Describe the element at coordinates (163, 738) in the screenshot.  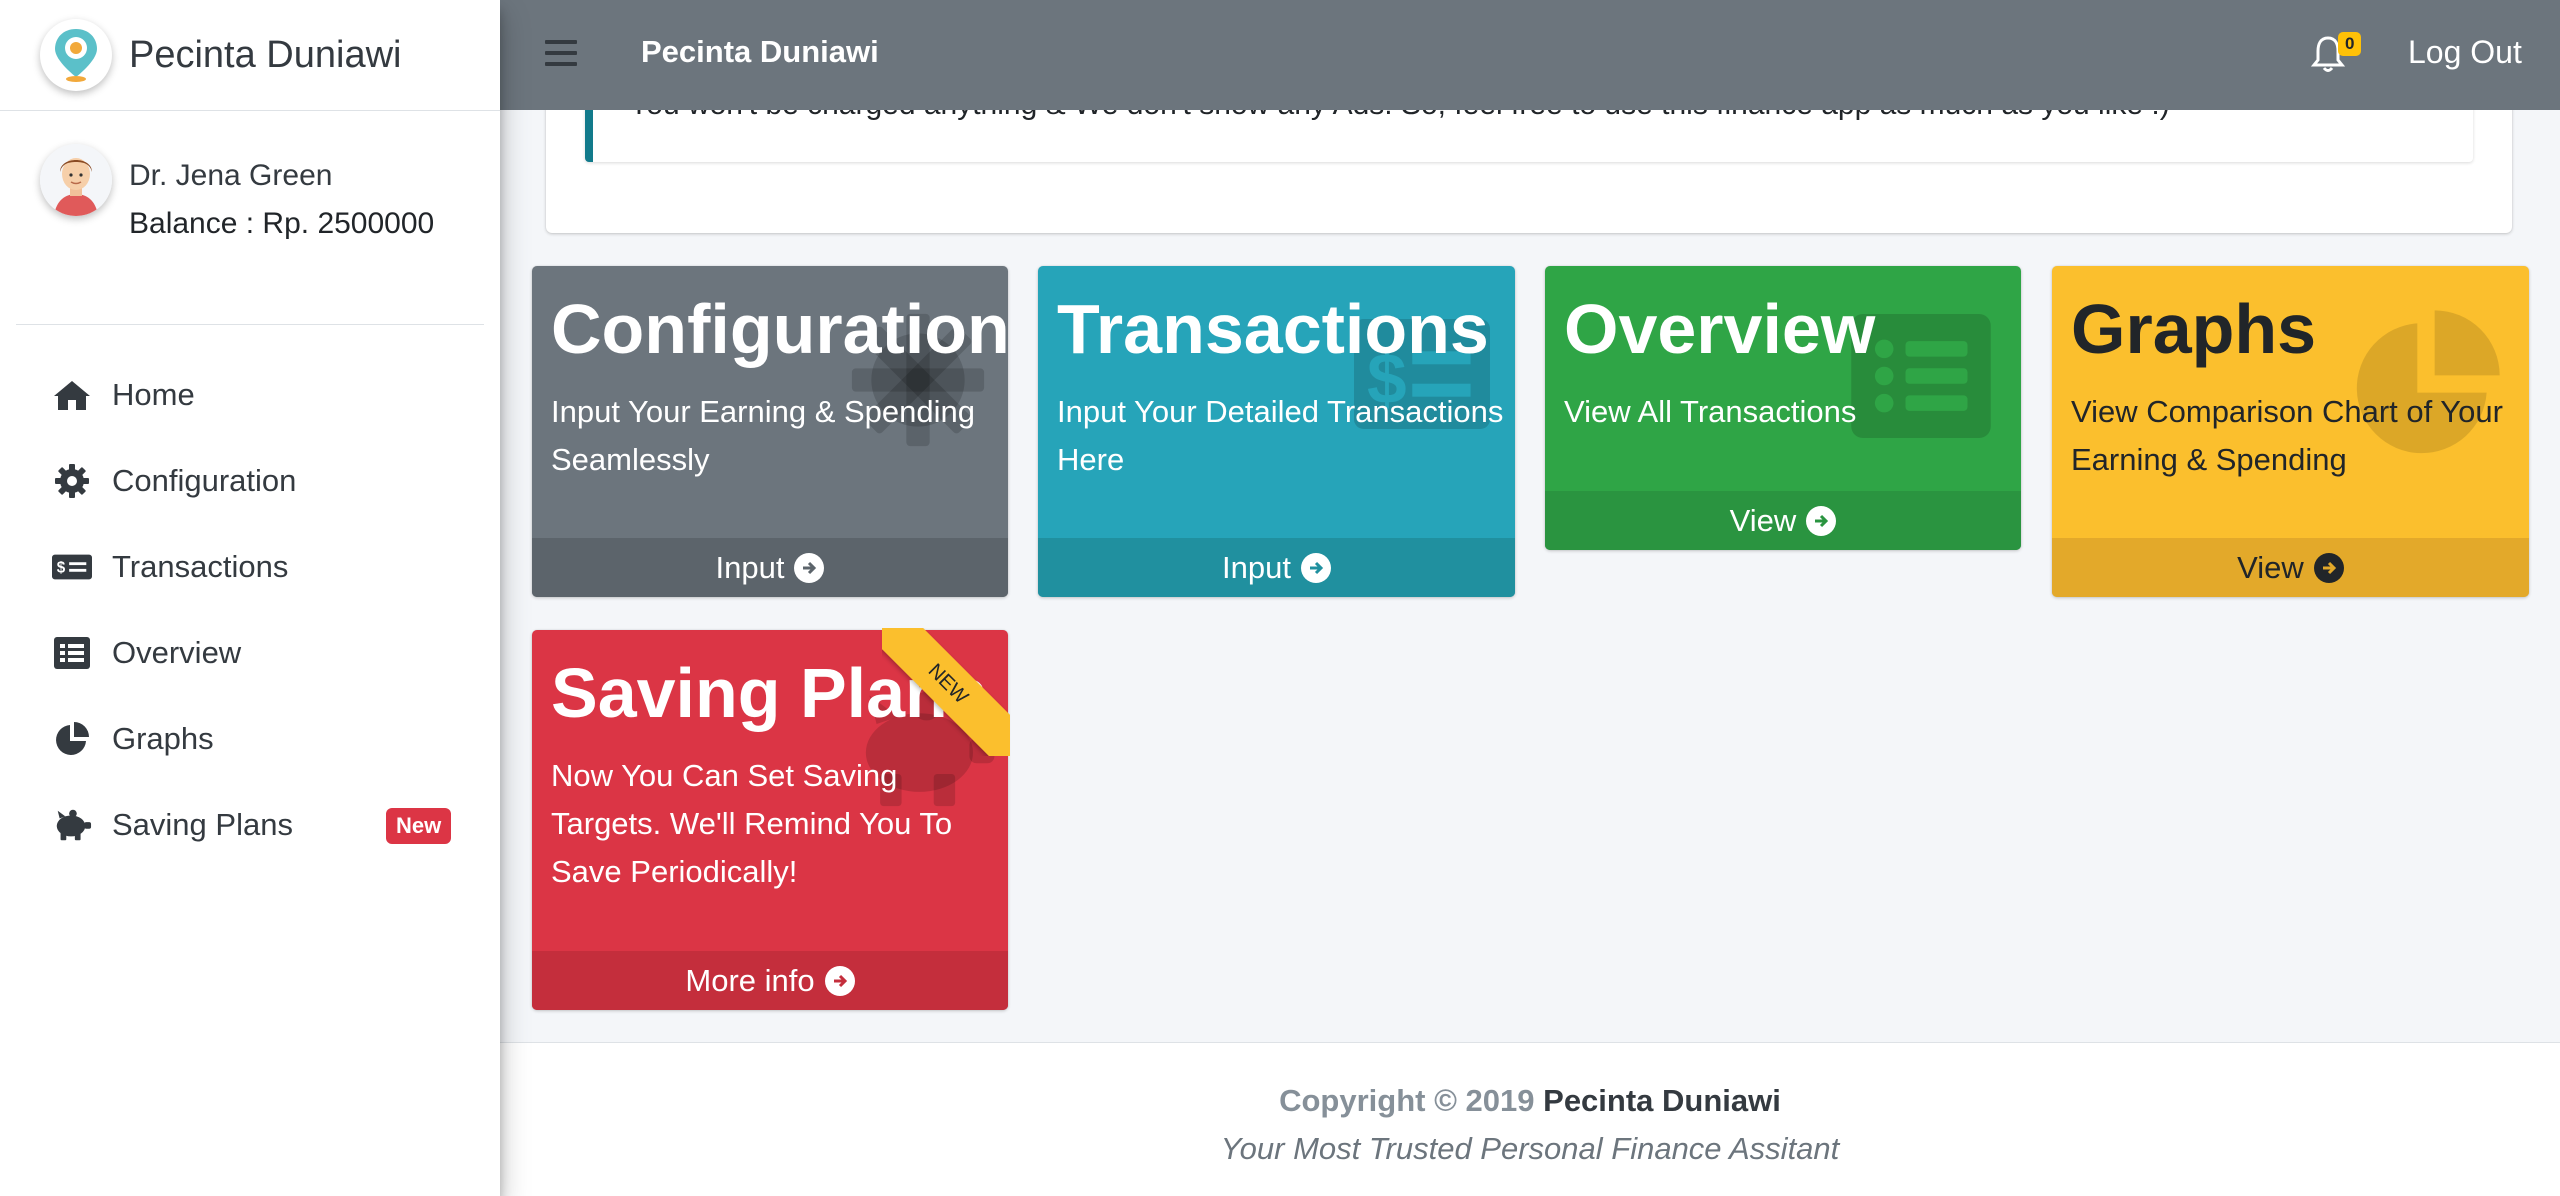
I see `sidebar-item-label: Graphs` at that location.